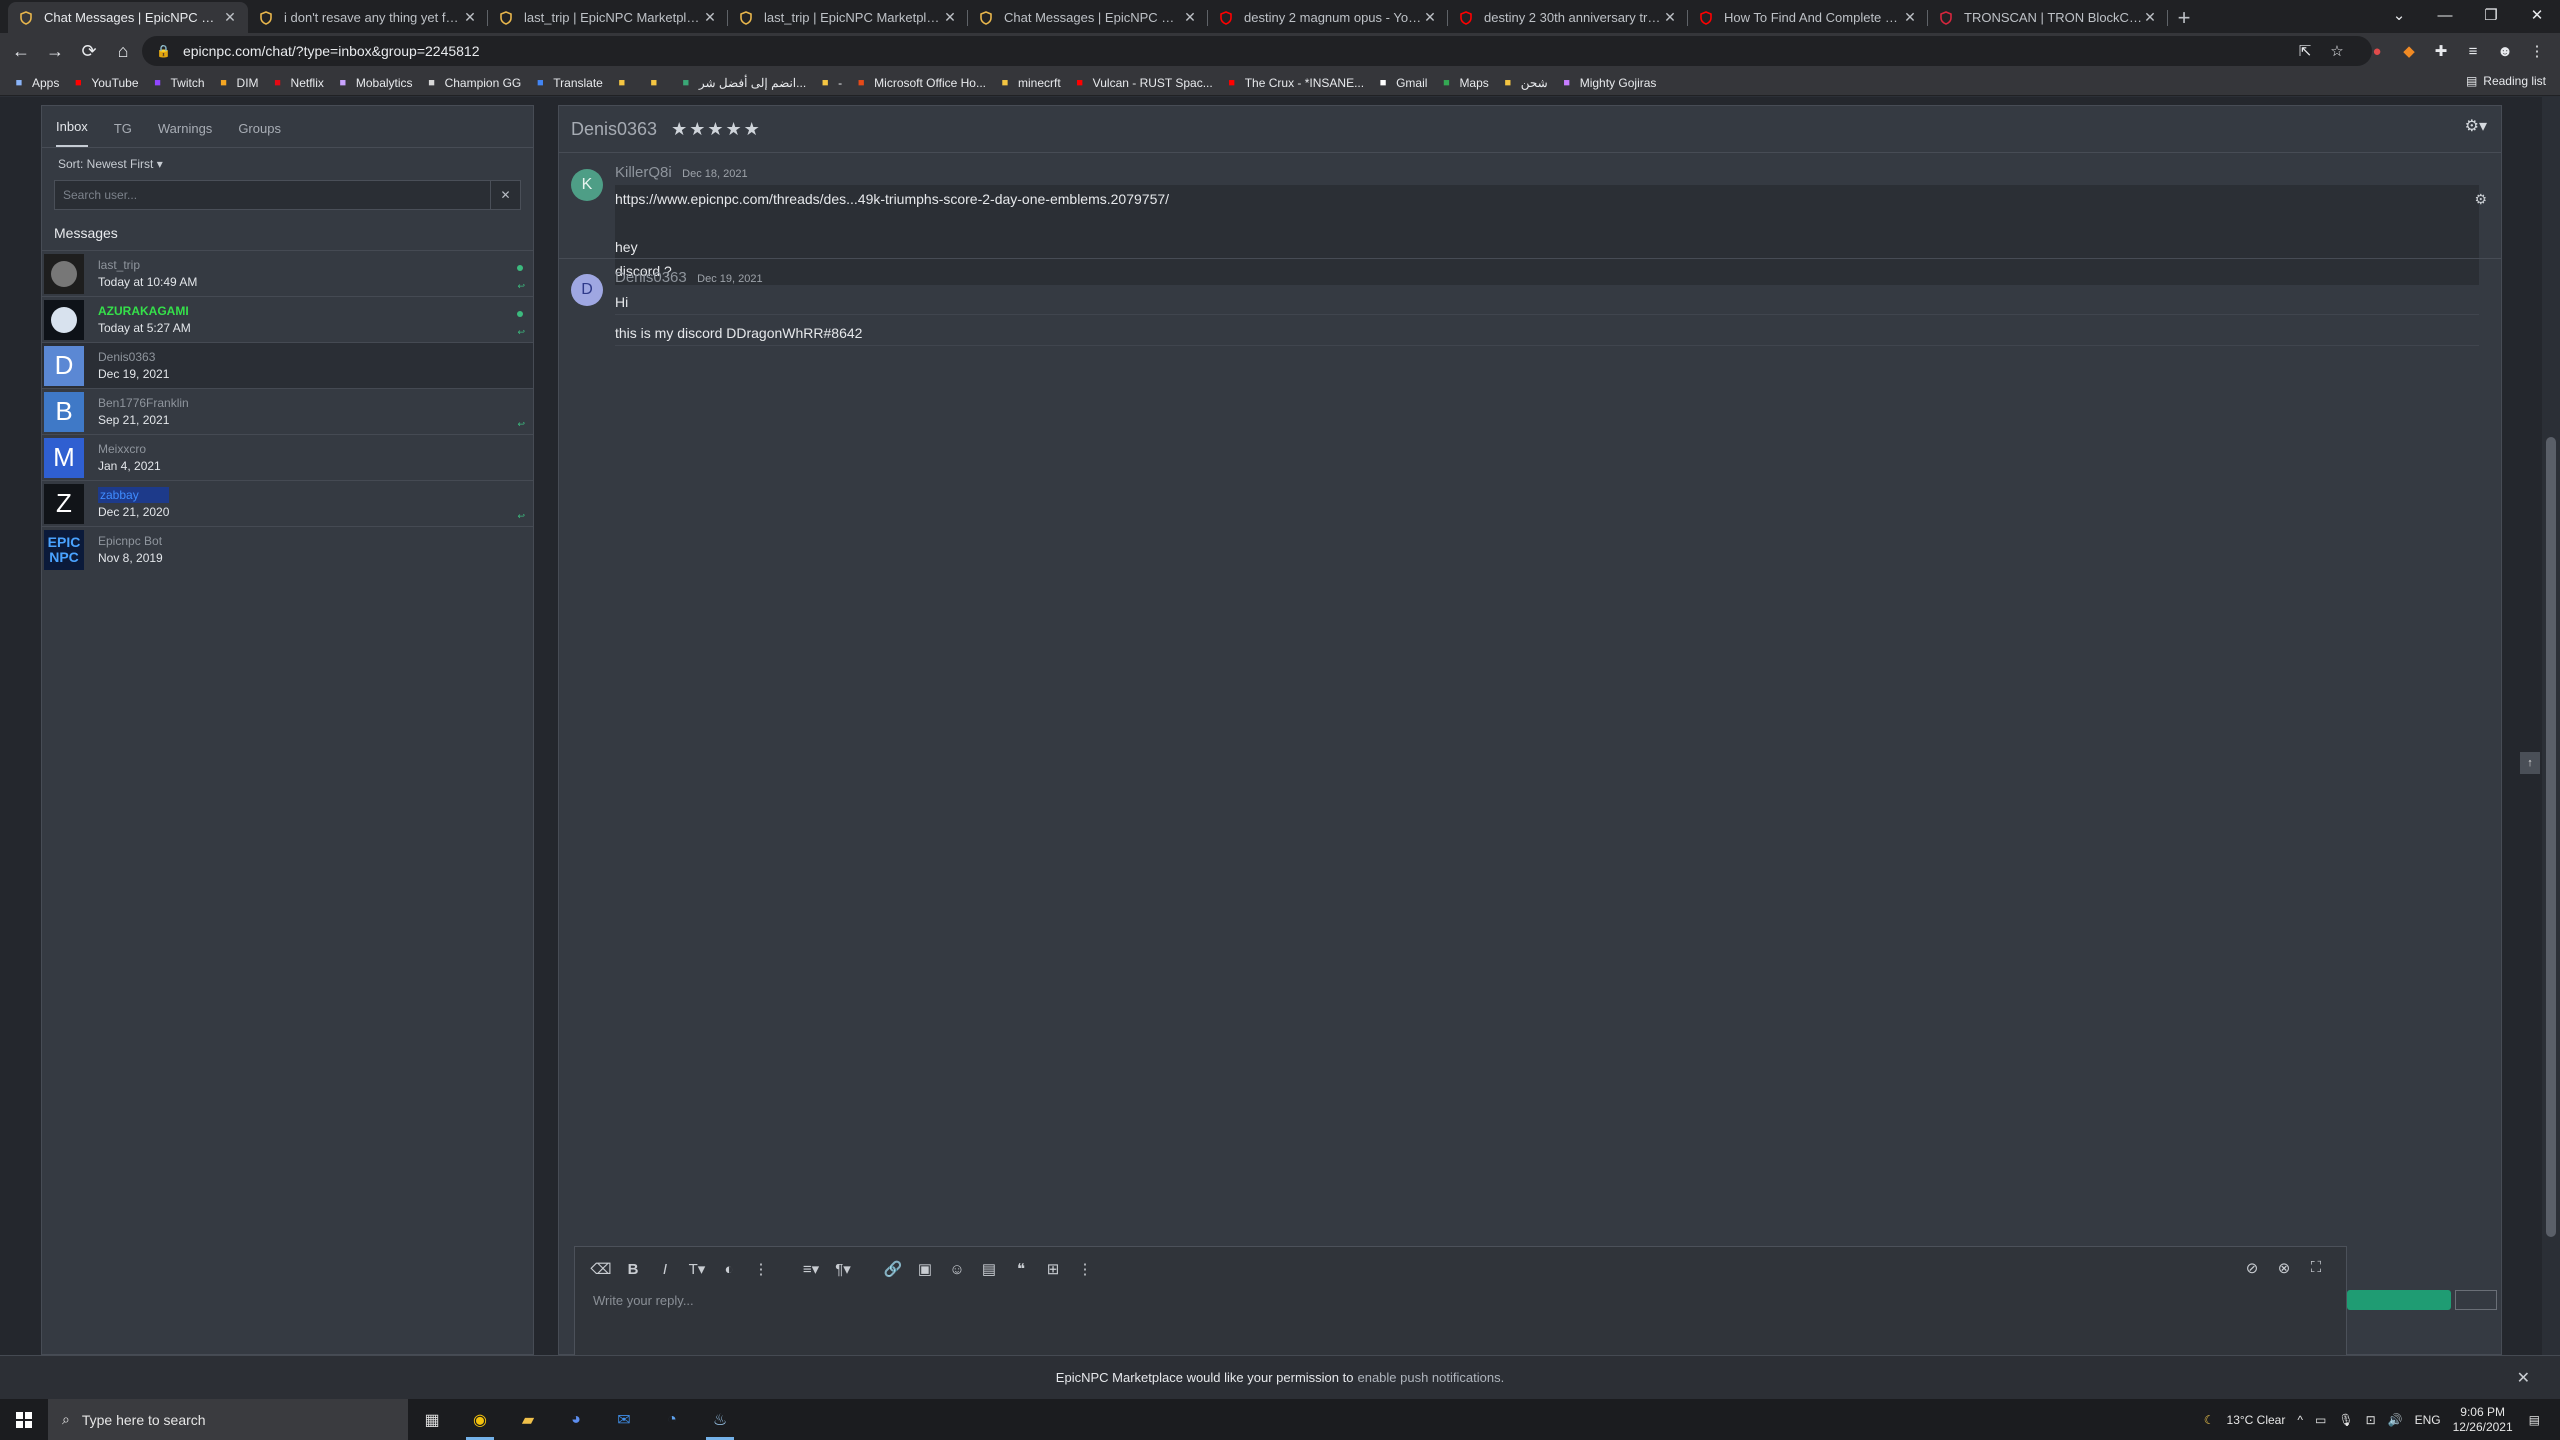  I want to click on bookmark-item: ■ Twitch, so click(177, 83).